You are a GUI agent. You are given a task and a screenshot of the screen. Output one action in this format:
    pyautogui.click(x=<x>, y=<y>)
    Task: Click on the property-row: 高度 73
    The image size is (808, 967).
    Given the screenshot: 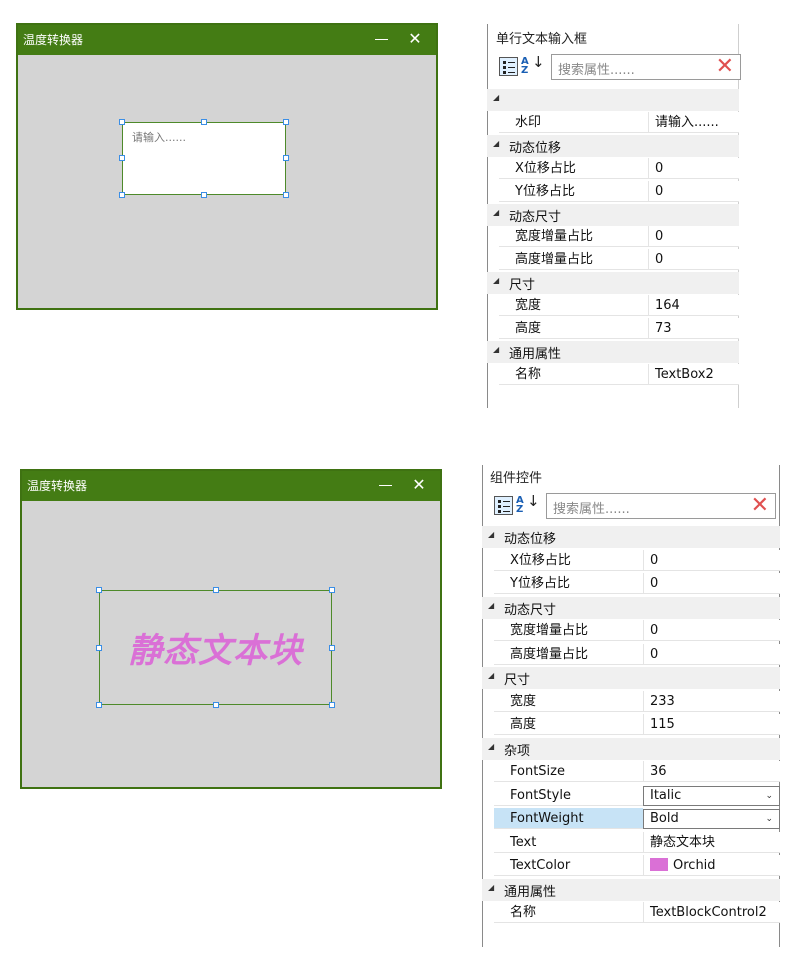 What is the action you would take?
    pyautogui.click(x=613, y=329)
    